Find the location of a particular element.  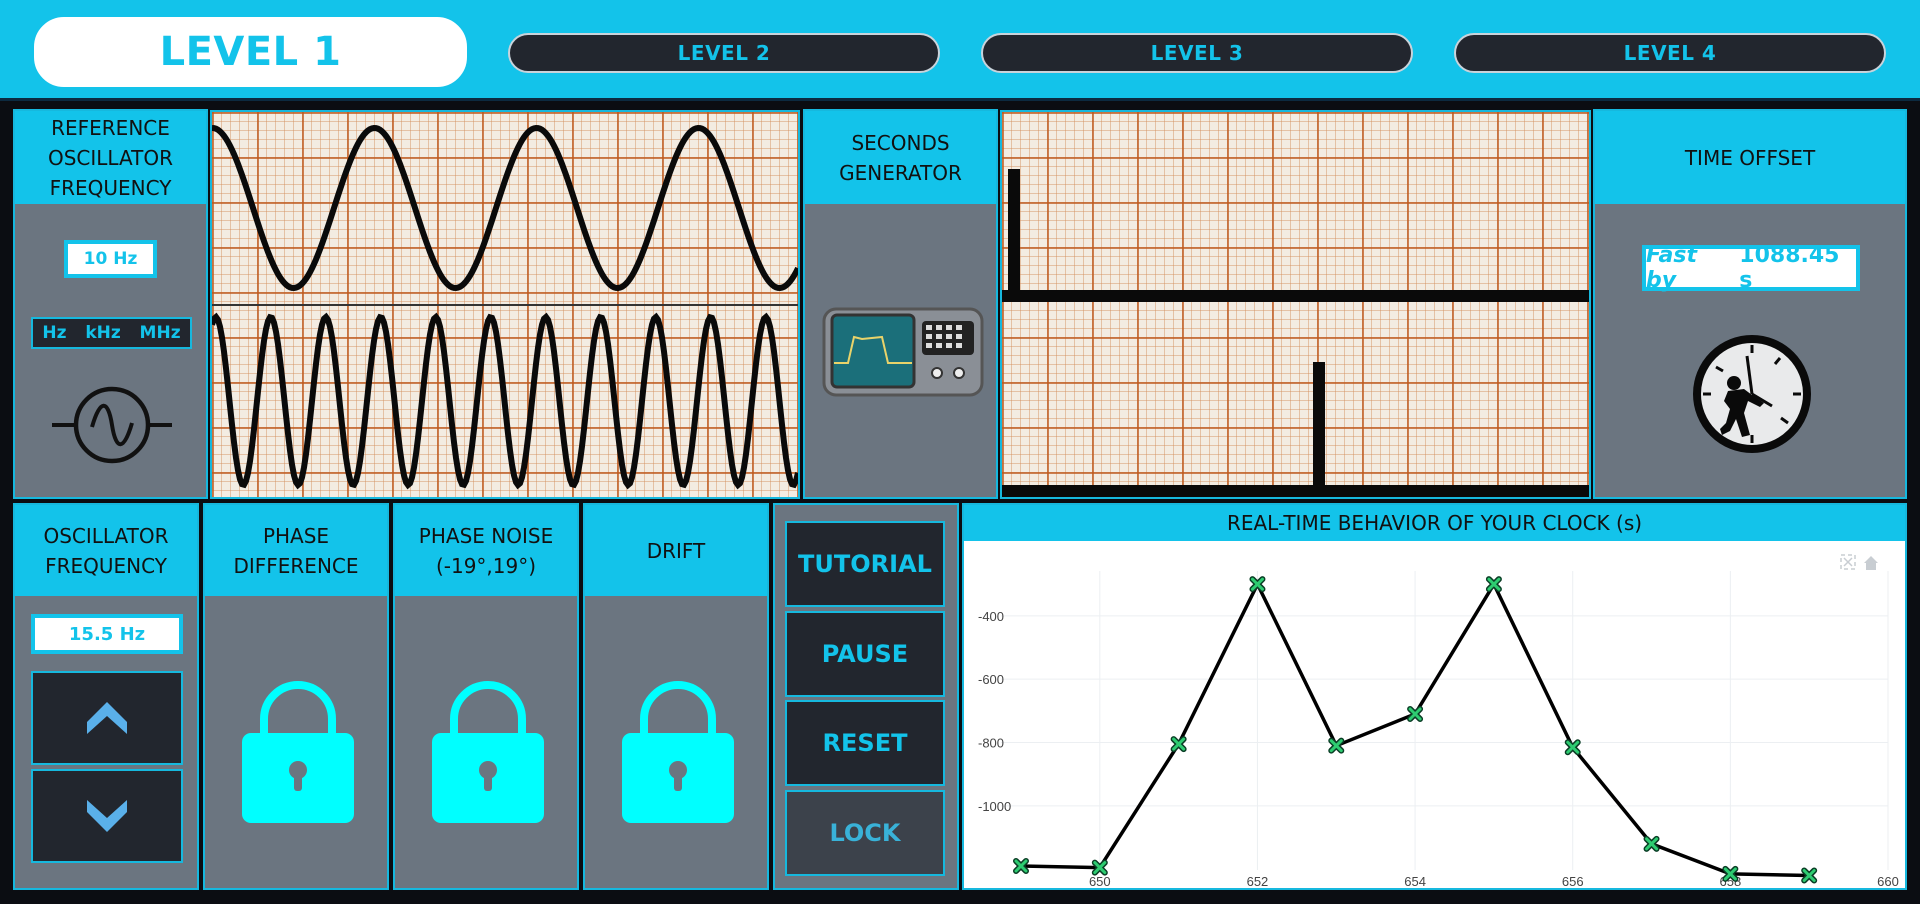

y-tick-label: -400 is located at coordinates (991, 616).